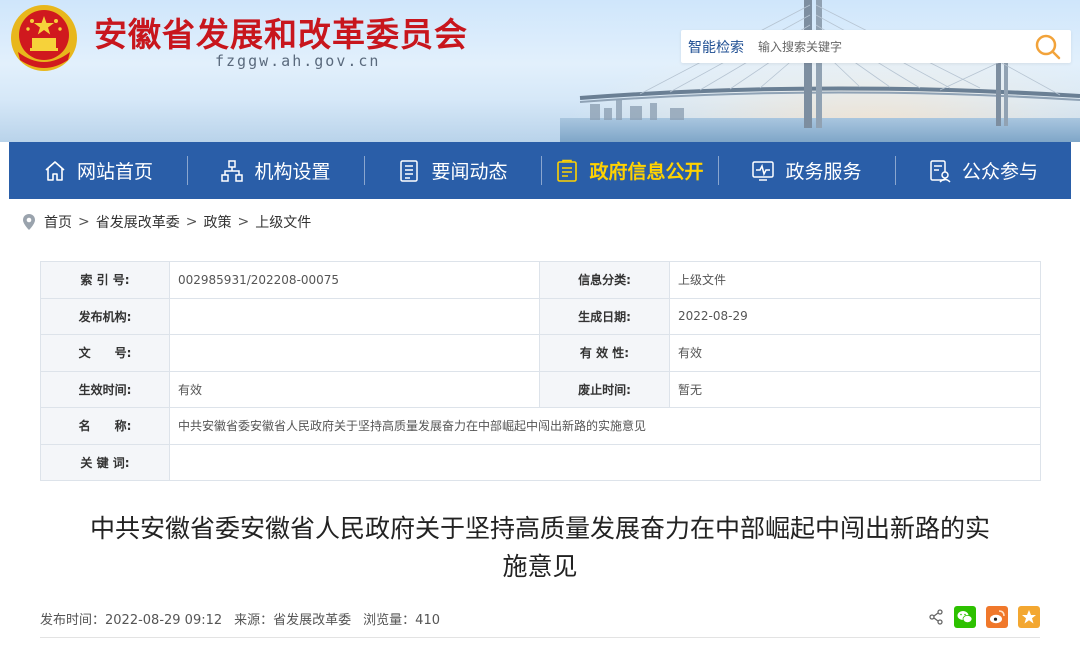  Describe the element at coordinates (114, 172) in the screenshot. I see `nav-label: 网站首页` at that location.